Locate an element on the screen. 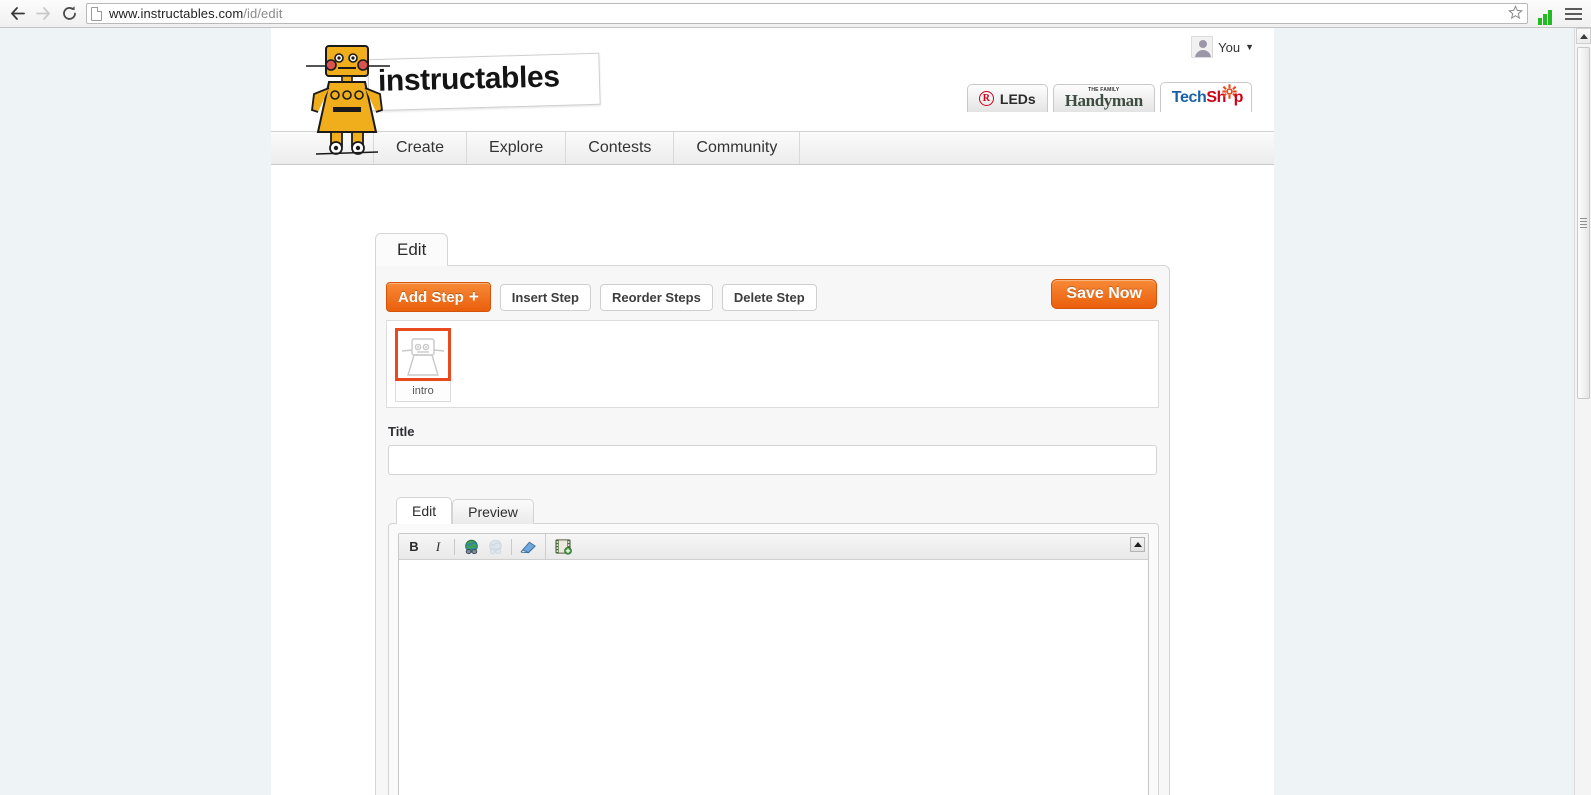 The height and width of the screenshot is (795, 1591). techshop-logo: TechSh p is located at coordinates (1207, 95).